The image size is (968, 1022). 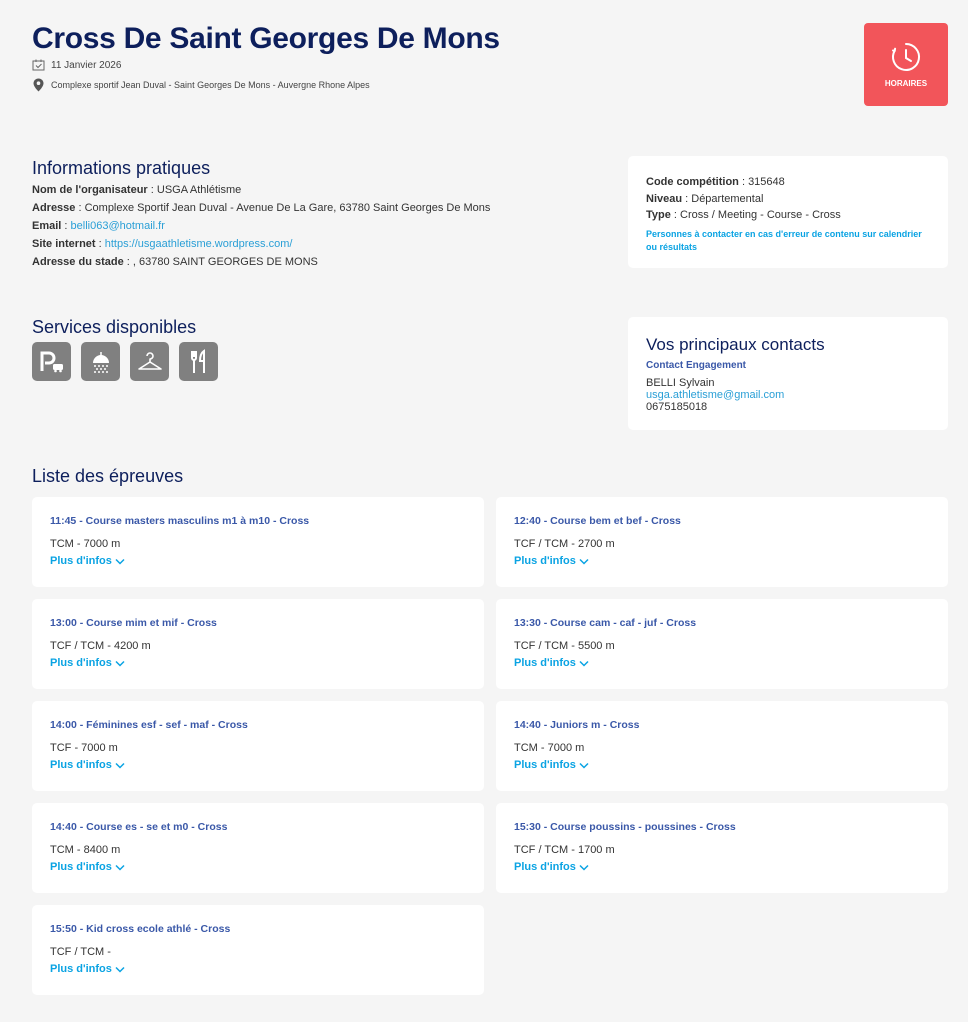 I want to click on contact-email-link: usga.athletisme@gmail.com, so click(x=788, y=395).